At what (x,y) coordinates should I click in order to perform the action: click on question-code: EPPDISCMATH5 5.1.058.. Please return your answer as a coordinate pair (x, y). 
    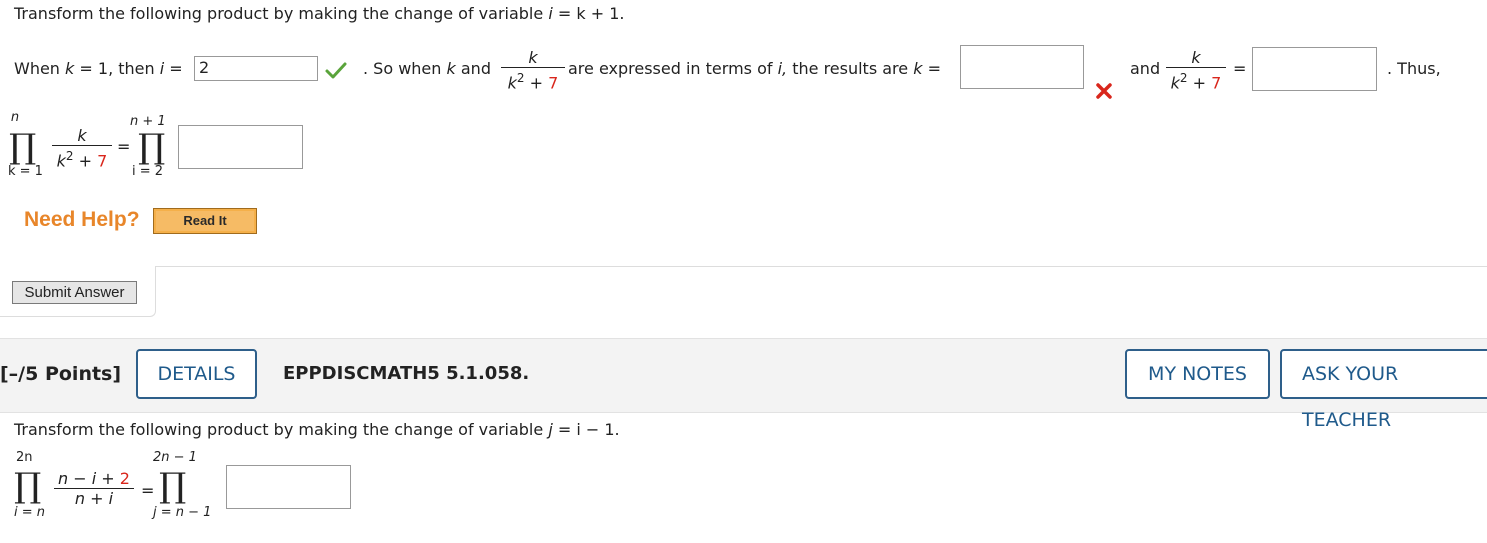
    Looking at the image, I should click on (406, 373).